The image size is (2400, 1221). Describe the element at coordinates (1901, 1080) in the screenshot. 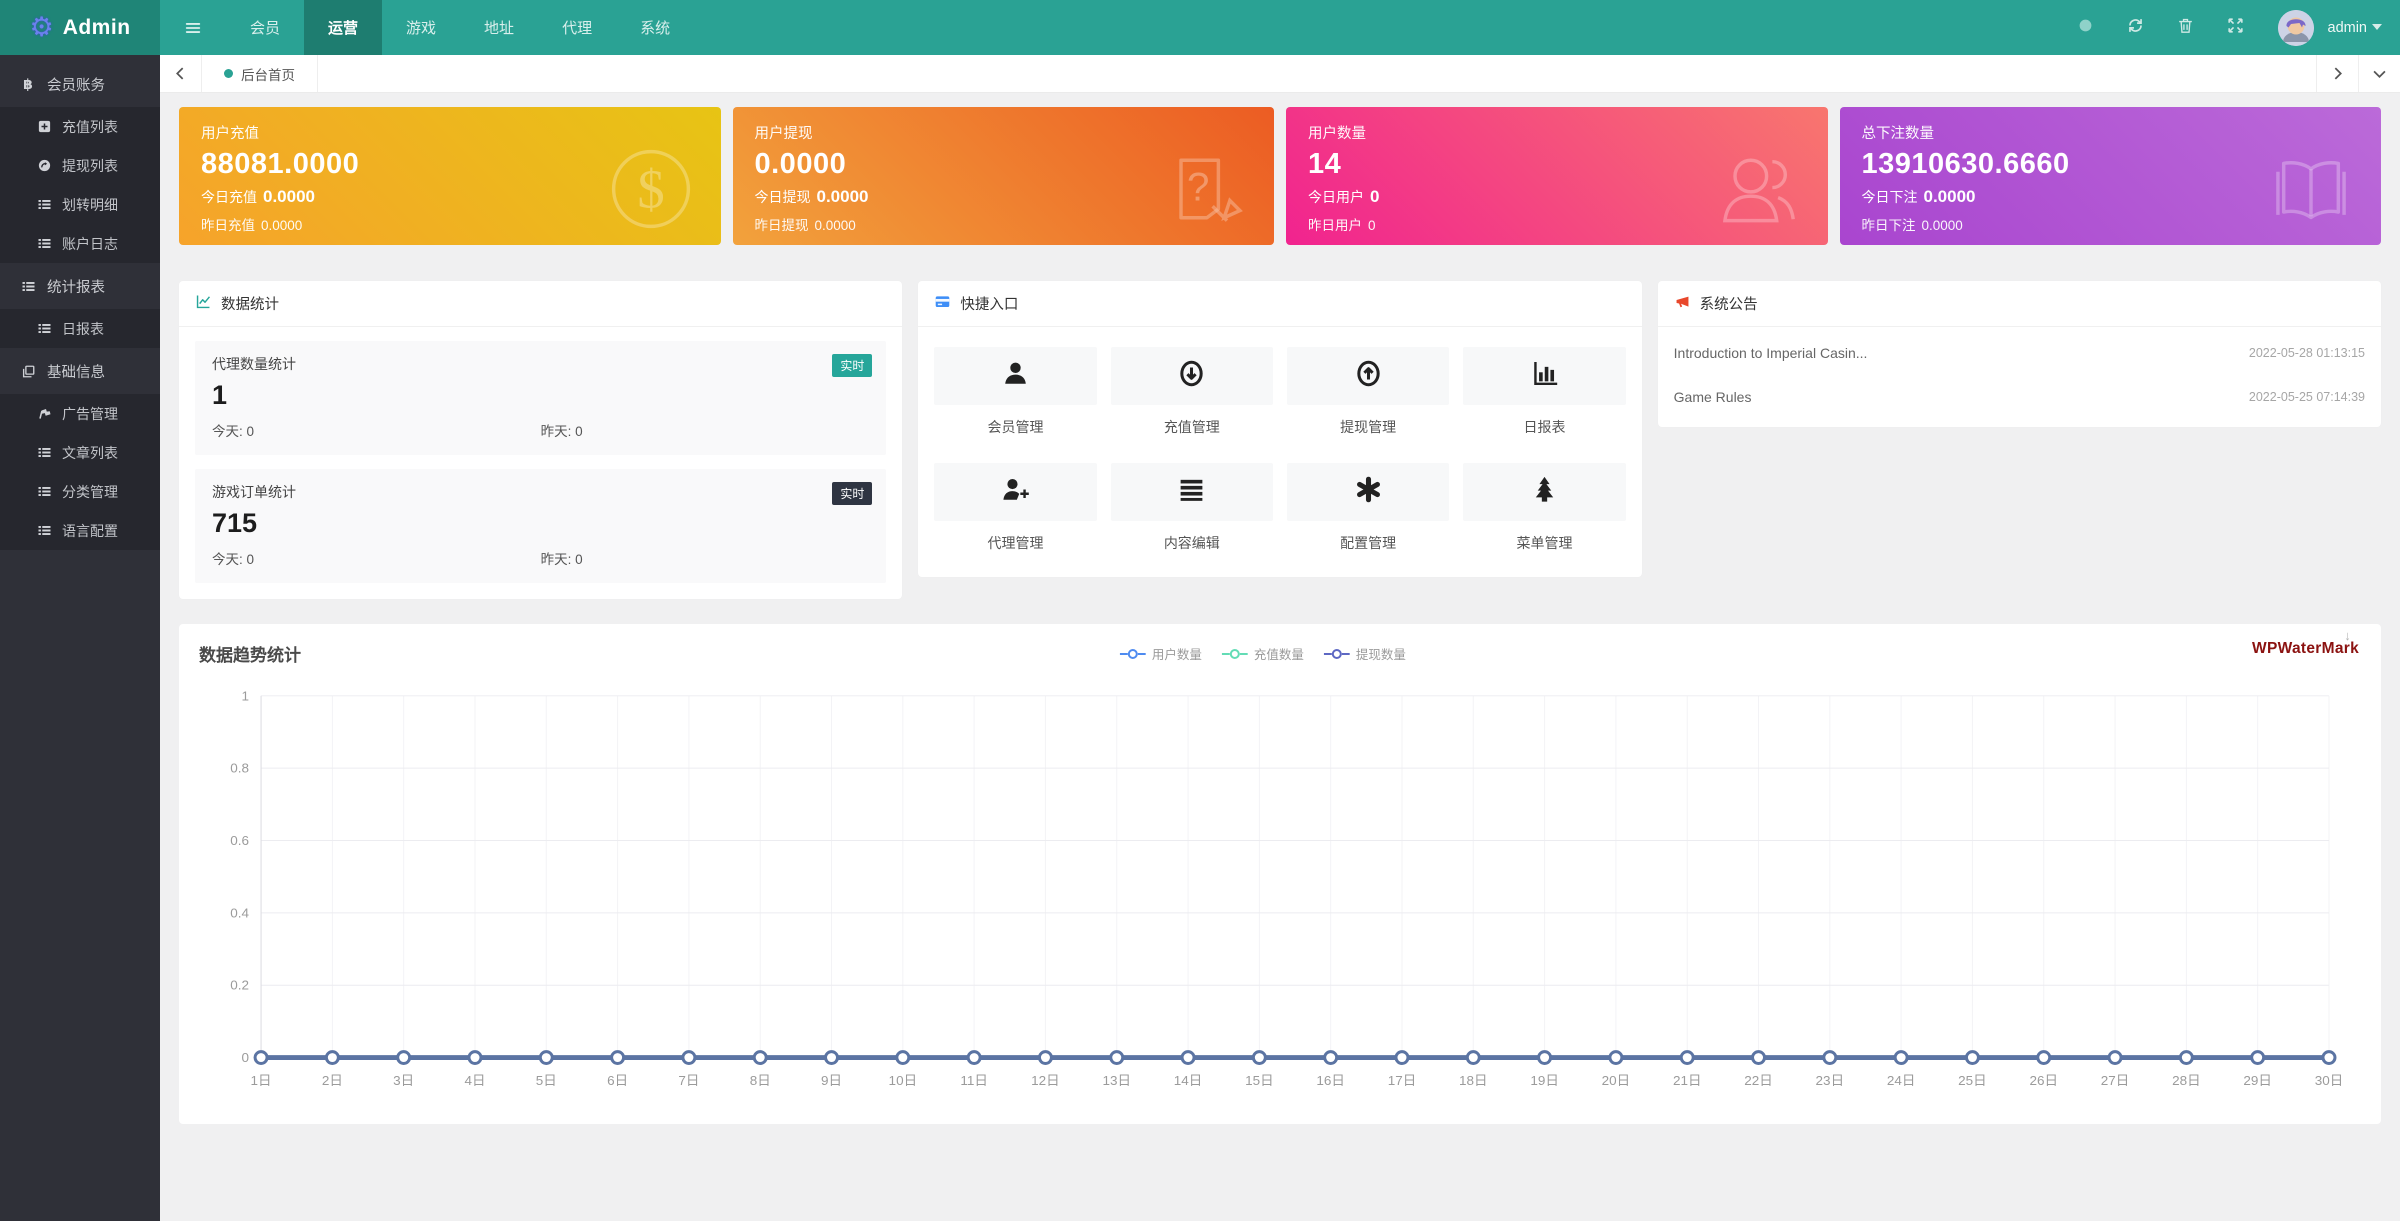

I see `svg-text: 24日` at that location.